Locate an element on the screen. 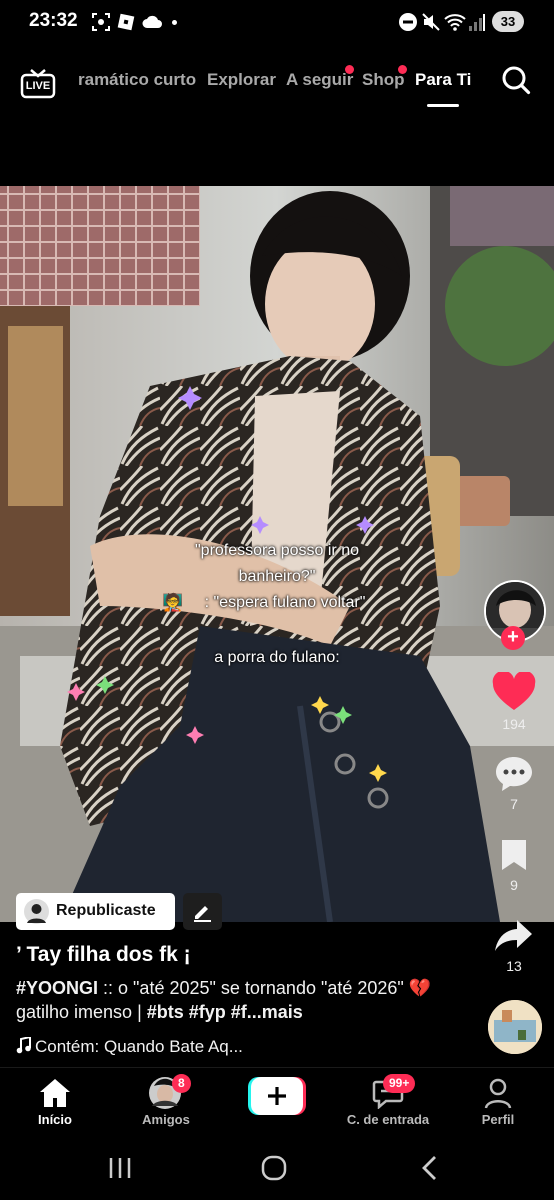  nav-home-label: Início is located at coordinates (55, 1119).